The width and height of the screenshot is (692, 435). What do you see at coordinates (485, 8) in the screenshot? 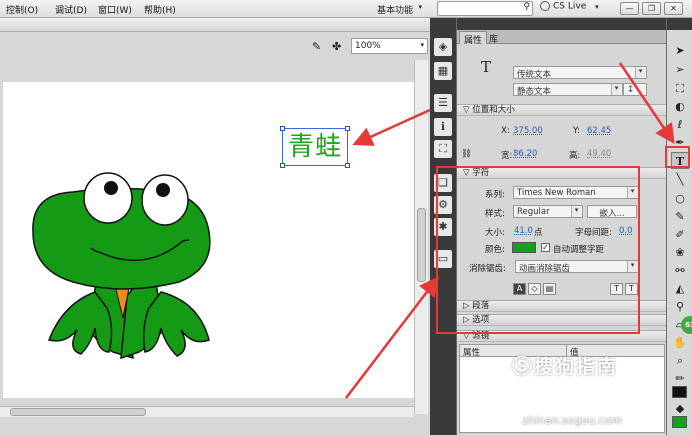
I see `help-search-input: ⚲` at bounding box center [485, 8].